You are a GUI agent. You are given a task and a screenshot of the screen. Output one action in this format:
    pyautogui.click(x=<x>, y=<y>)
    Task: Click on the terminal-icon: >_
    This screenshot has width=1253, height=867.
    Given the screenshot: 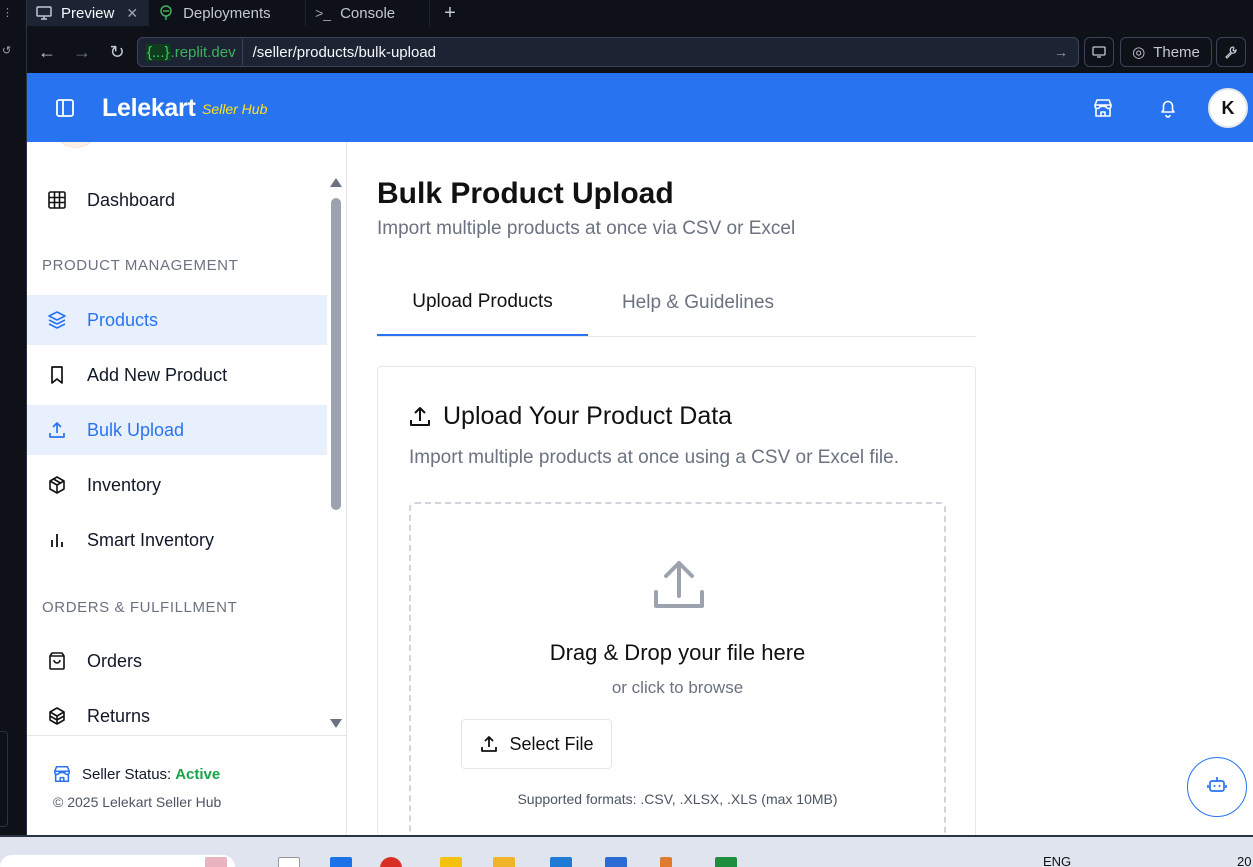 What is the action you would take?
    pyautogui.click(x=323, y=13)
    